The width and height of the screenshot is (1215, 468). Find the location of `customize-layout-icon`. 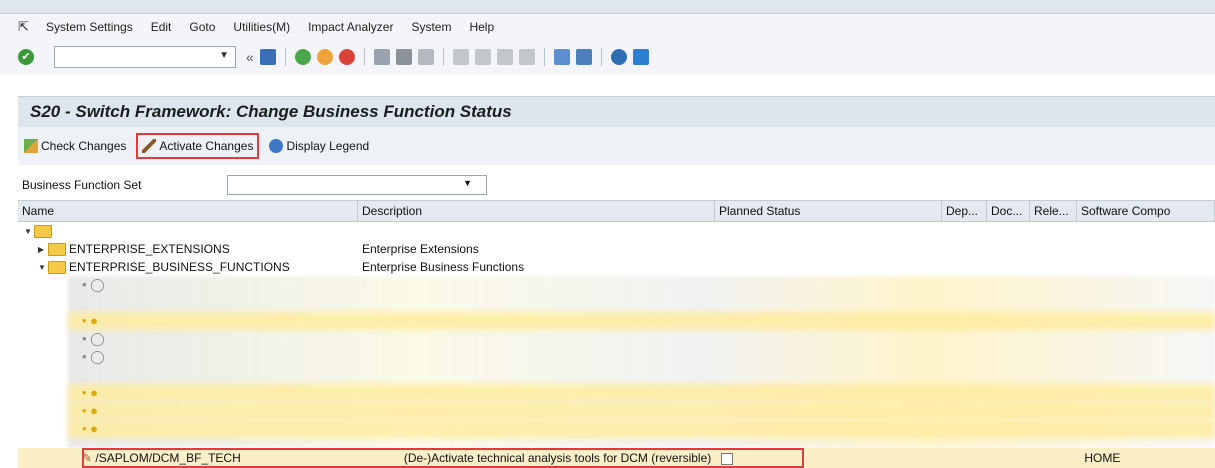

customize-layout-icon is located at coordinates (640, 57).